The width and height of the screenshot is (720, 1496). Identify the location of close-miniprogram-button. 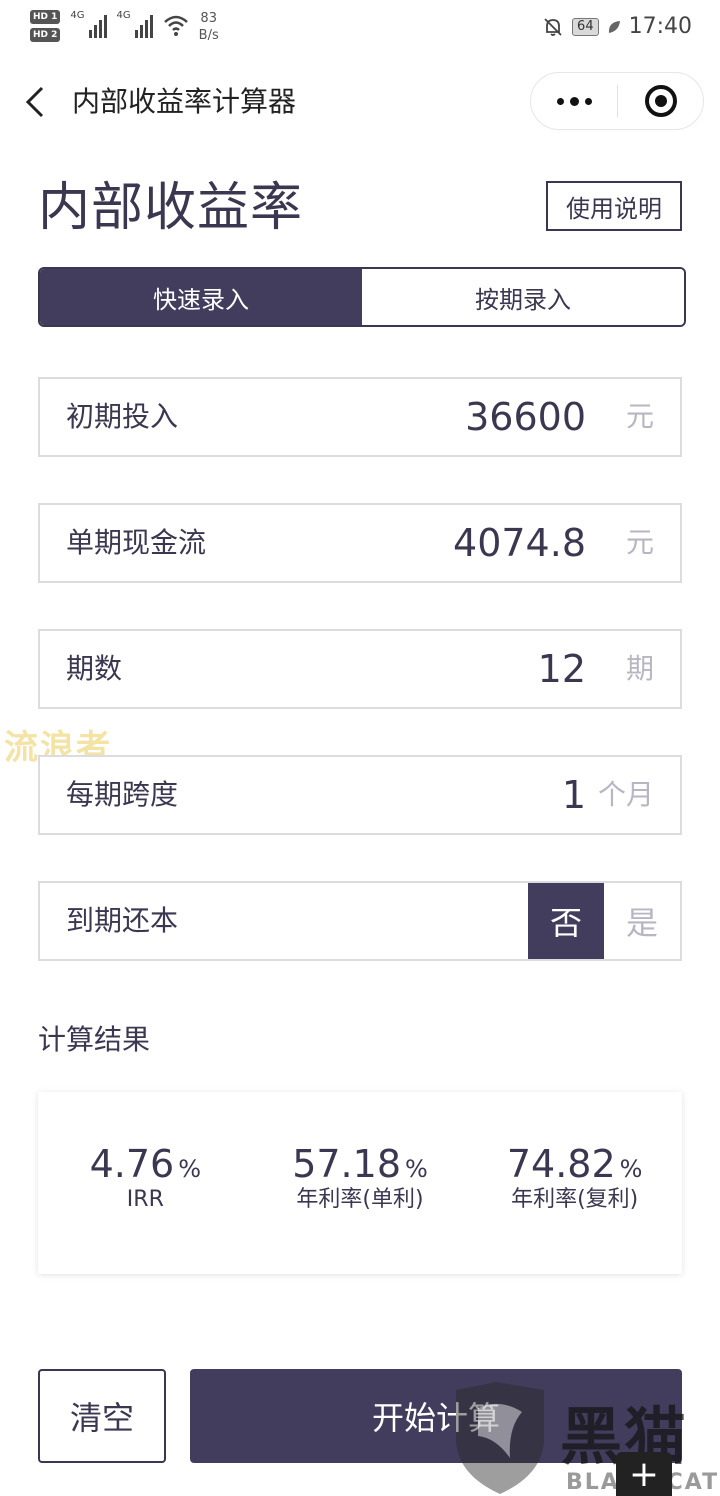
(660, 101).